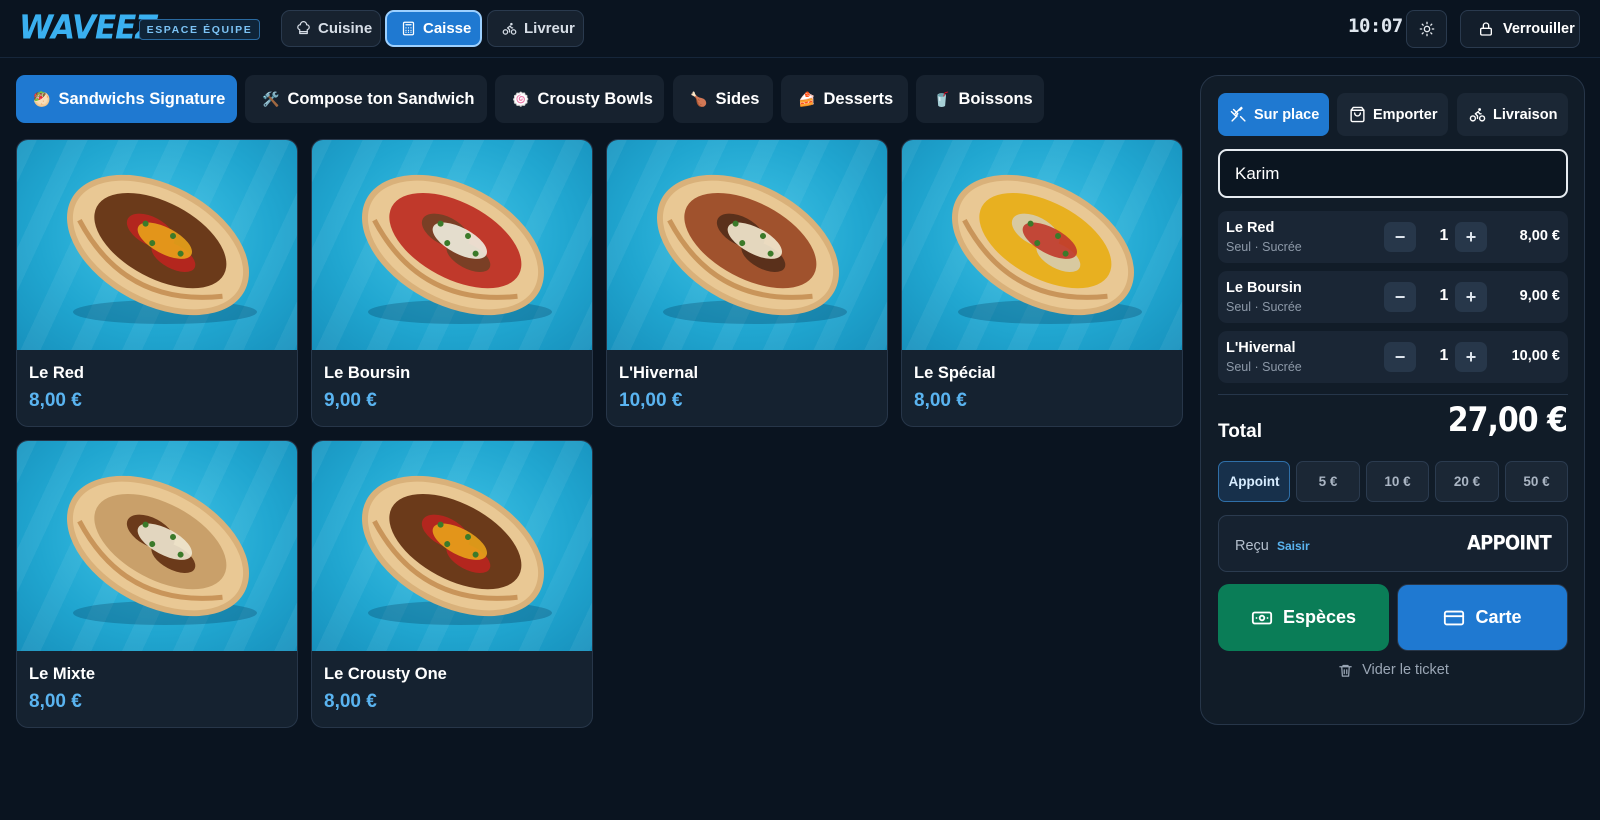 Image resolution: width=1600 pixels, height=820 pixels. What do you see at coordinates (385, 674) in the screenshot?
I see `product-name: Le Crousty One` at bounding box center [385, 674].